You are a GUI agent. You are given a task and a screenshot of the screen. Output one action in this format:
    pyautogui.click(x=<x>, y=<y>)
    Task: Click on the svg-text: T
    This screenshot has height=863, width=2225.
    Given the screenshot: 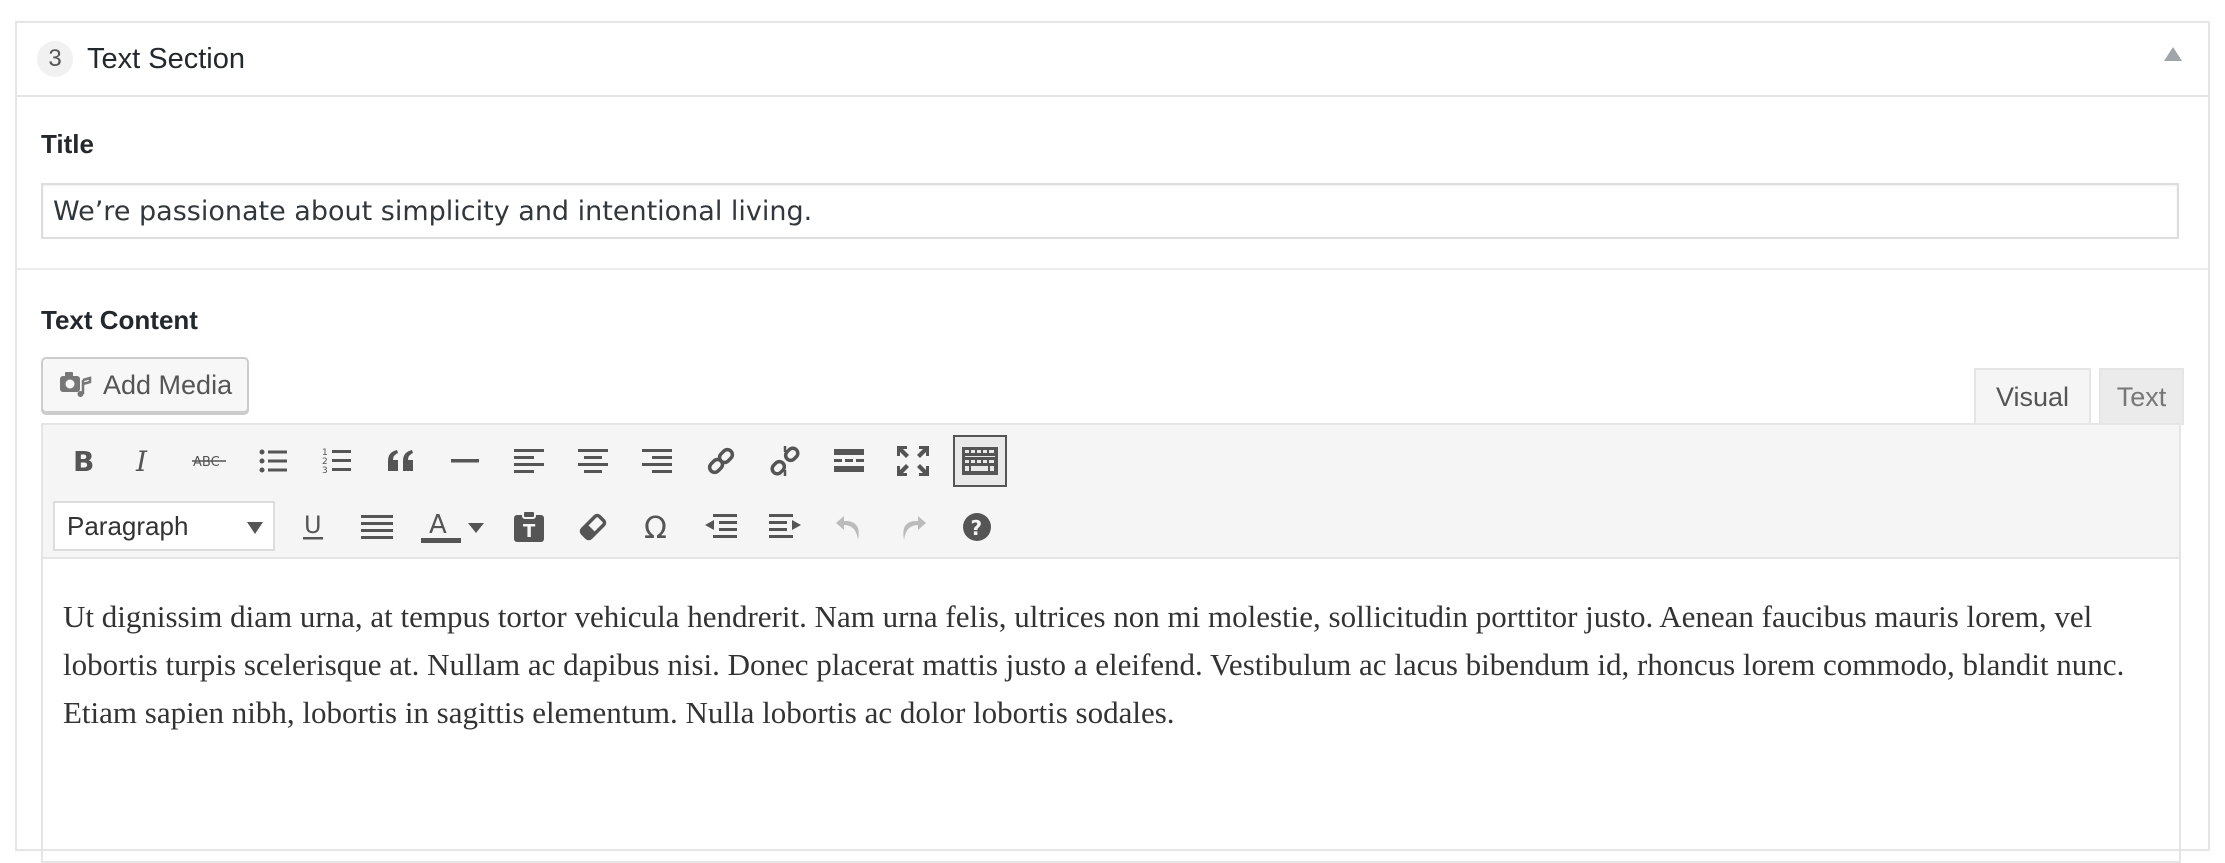 What is the action you would take?
    pyautogui.click(x=529, y=531)
    